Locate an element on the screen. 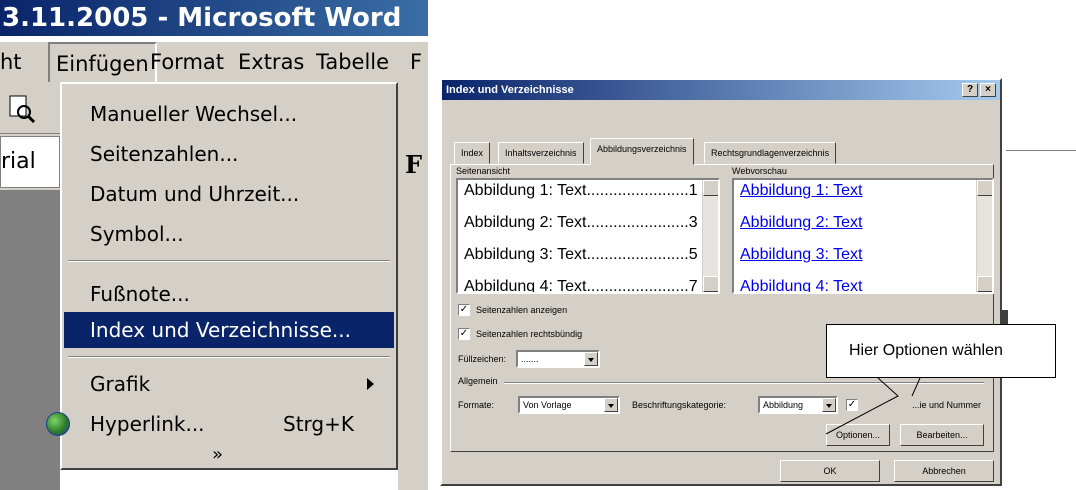 The image size is (1076, 490). show-page-numbers-label: Seitenzahlen anzeigen is located at coordinates (522, 310).